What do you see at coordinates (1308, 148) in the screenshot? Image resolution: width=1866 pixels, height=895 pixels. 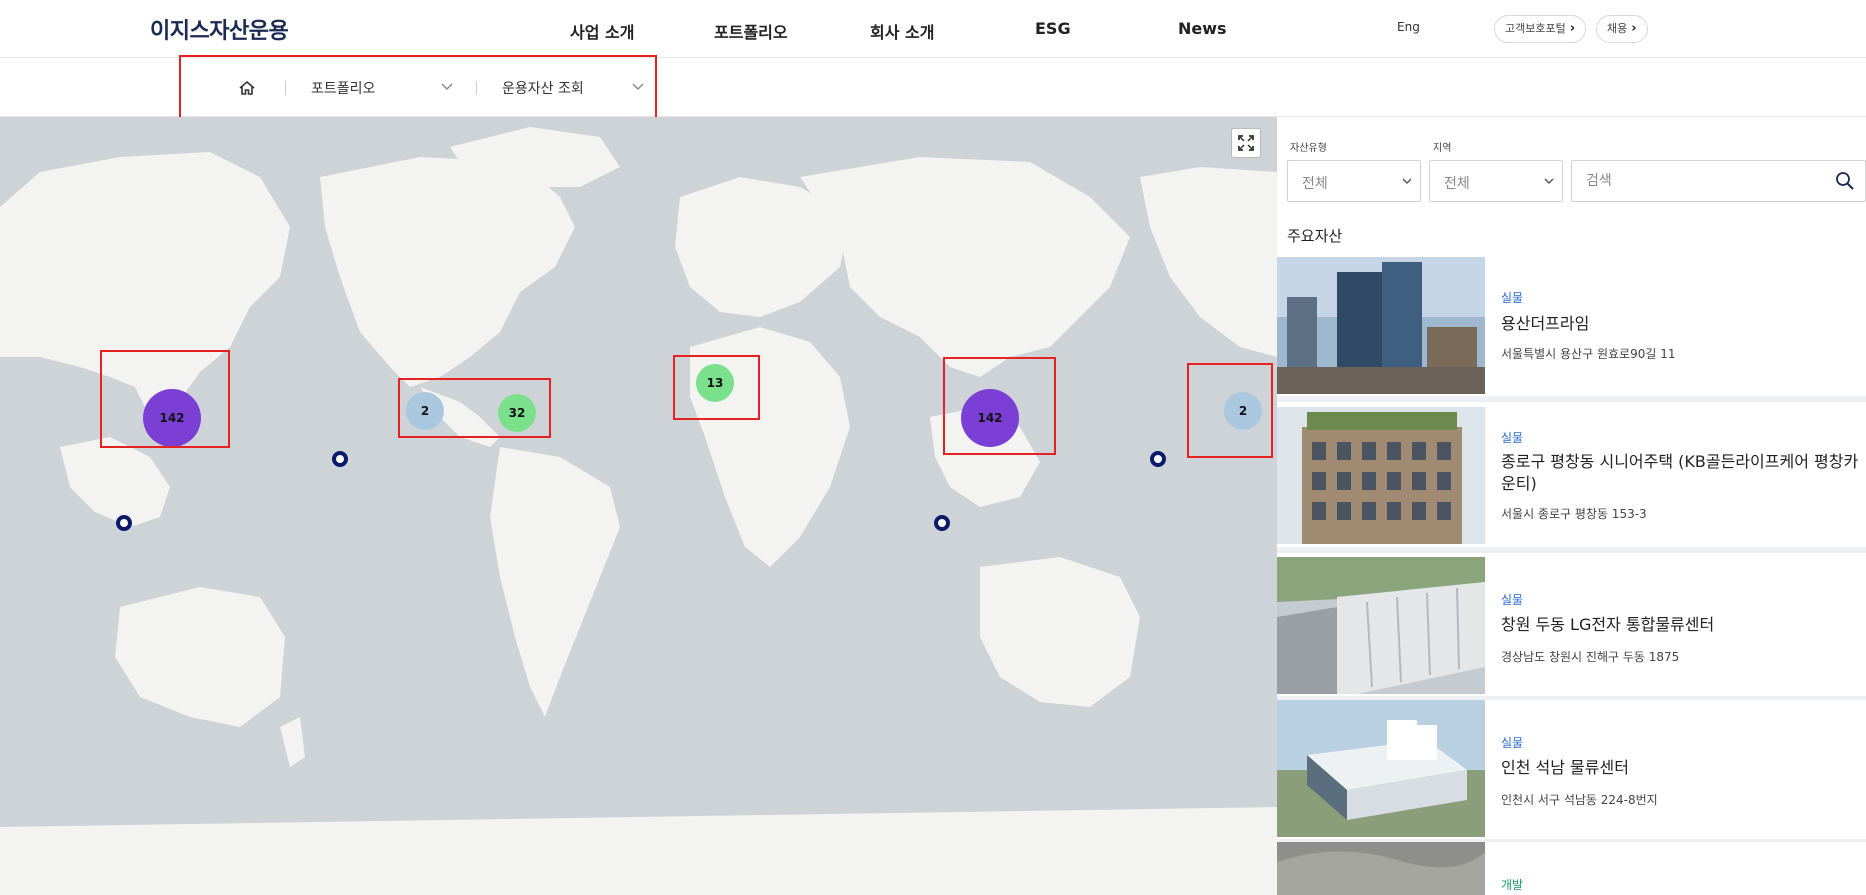 I see `asset-type-label: 자산유형` at bounding box center [1308, 148].